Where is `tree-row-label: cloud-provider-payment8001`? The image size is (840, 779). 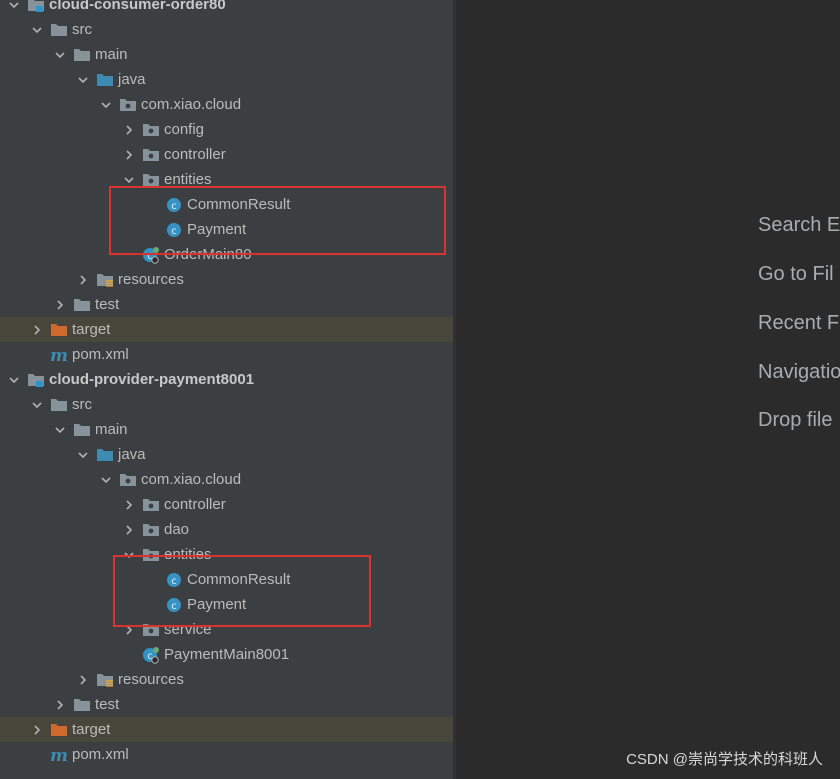 tree-row-label: cloud-provider-payment8001 is located at coordinates (152, 379).